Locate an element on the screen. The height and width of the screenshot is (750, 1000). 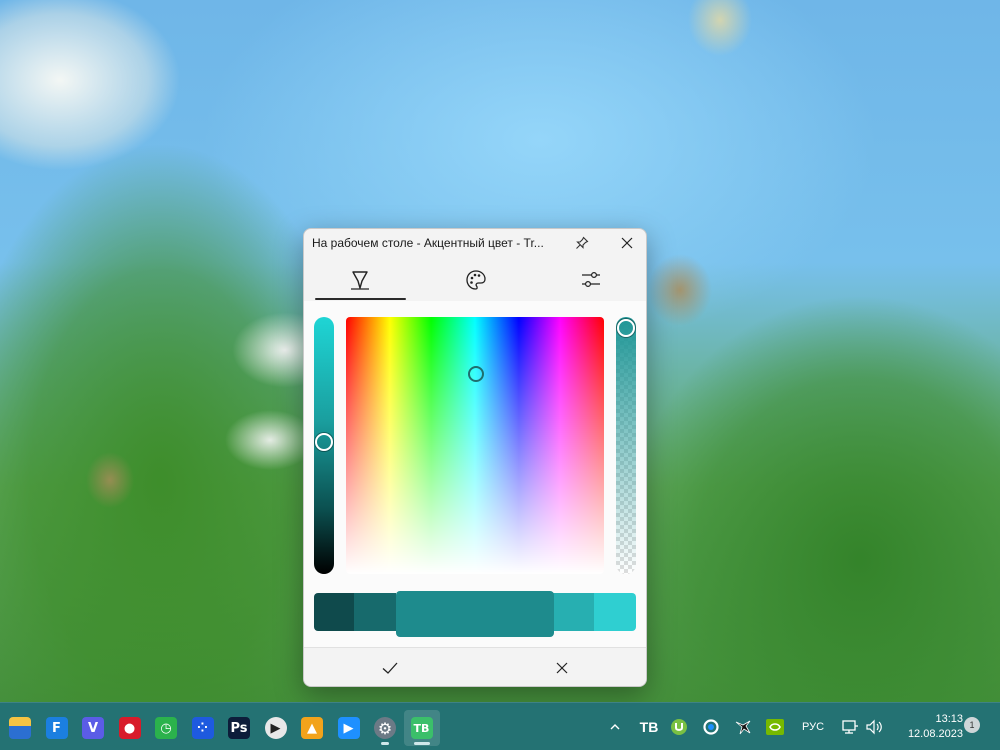
triangle-icon: ▲ is located at coordinates (312, 728).